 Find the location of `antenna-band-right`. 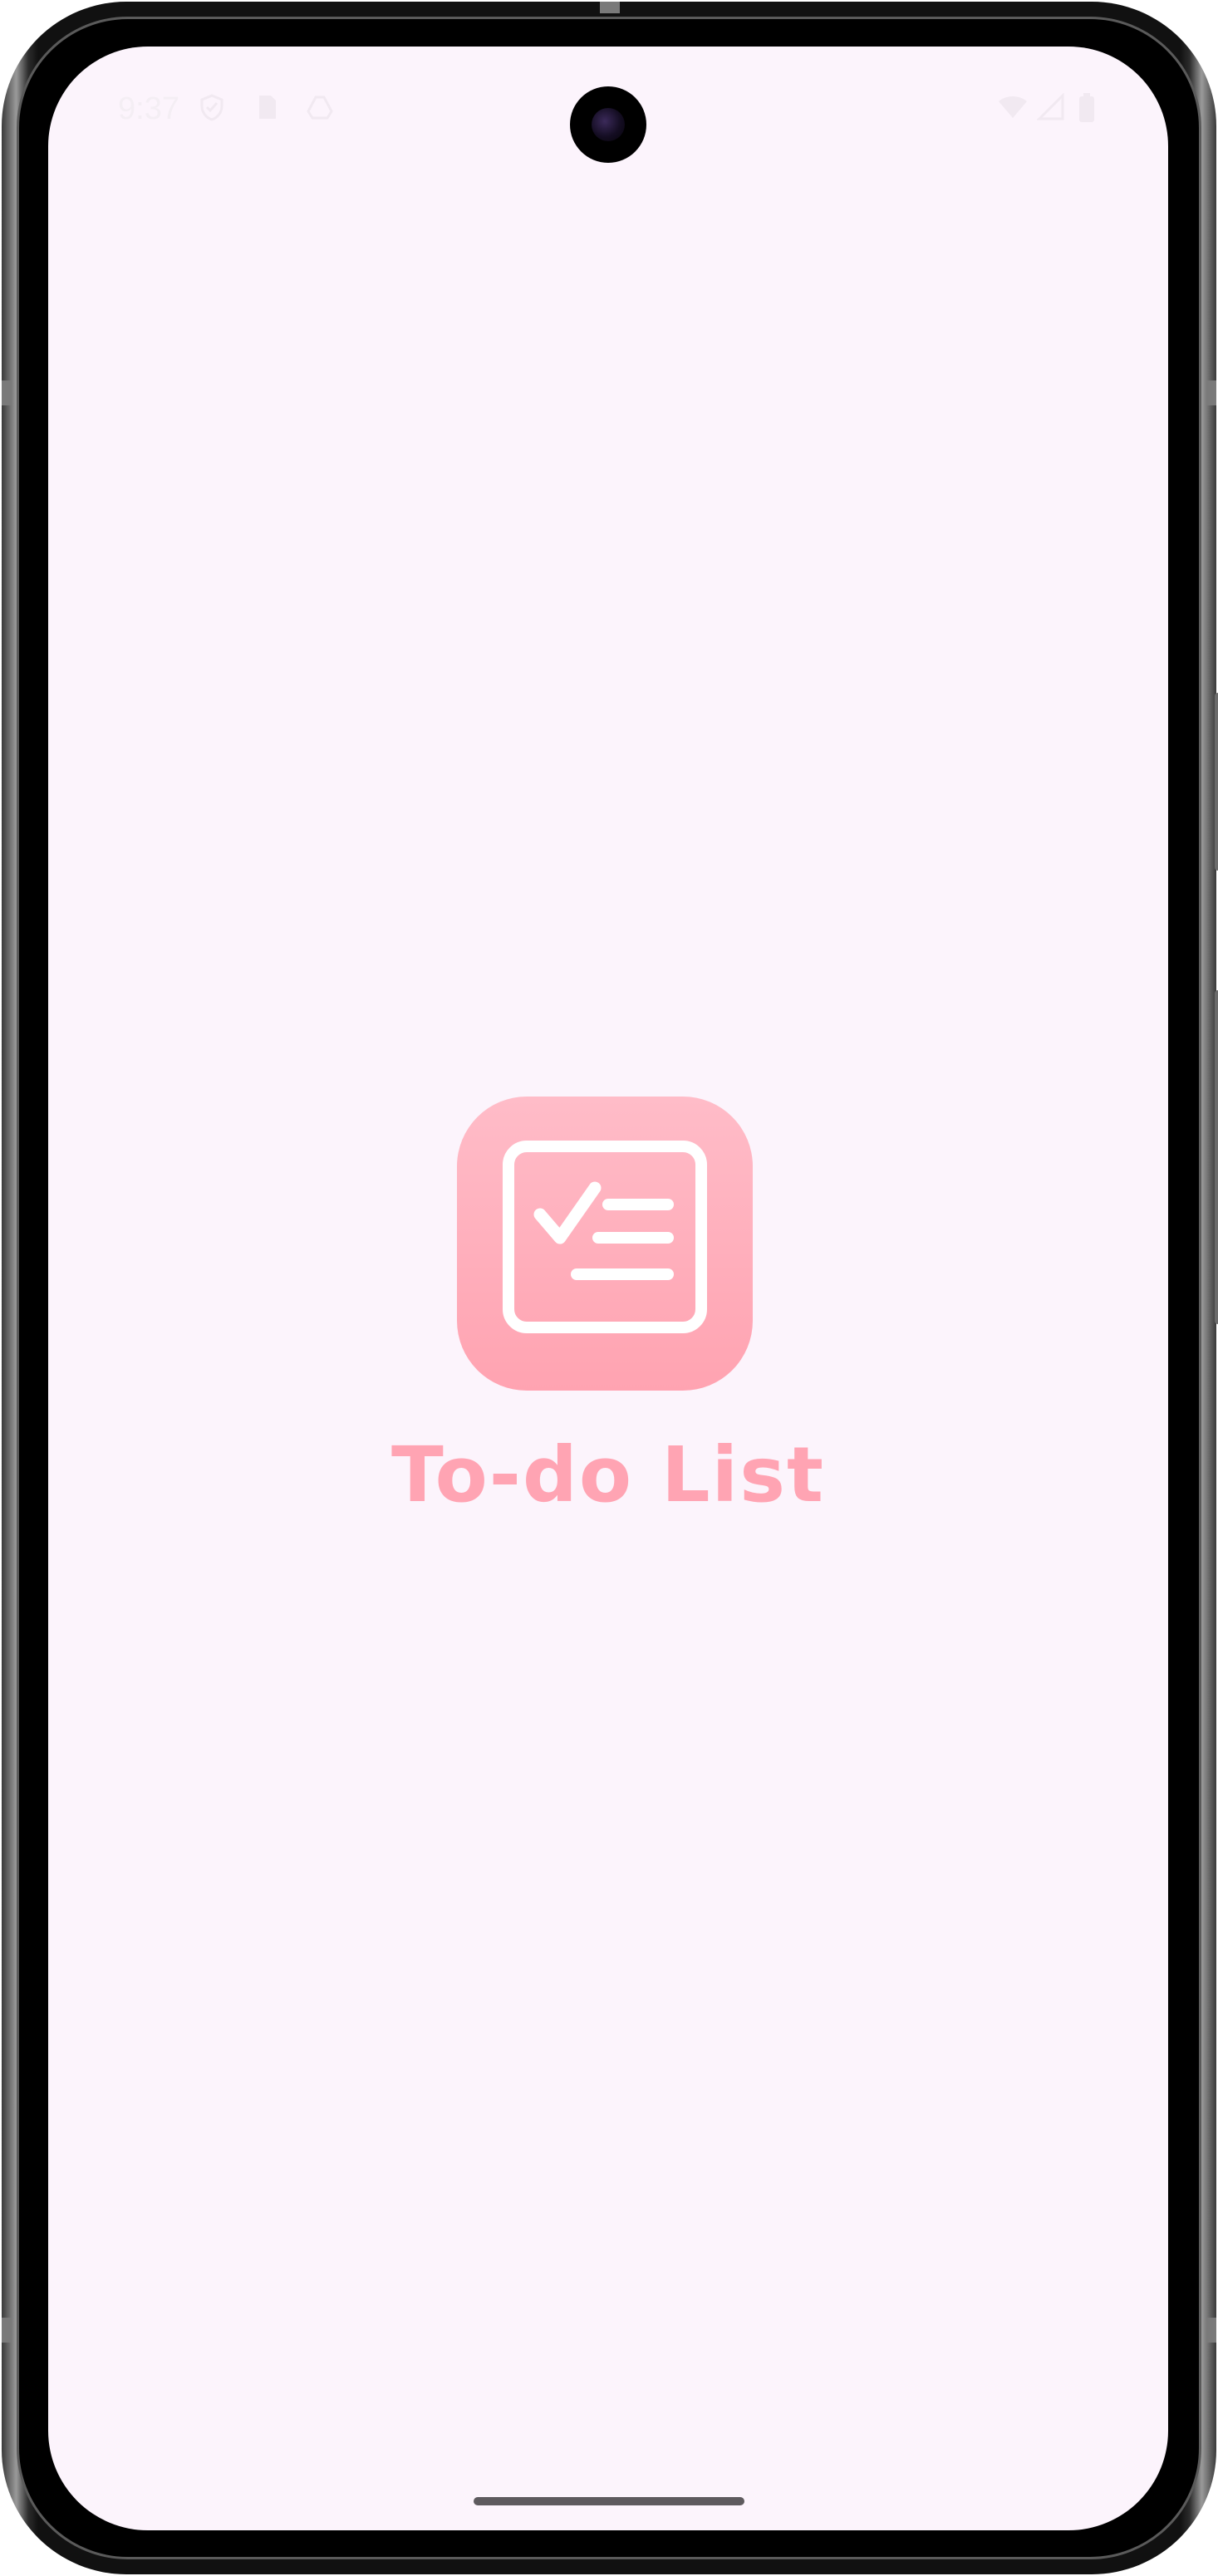

antenna-band-right is located at coordinates (1211, 392).